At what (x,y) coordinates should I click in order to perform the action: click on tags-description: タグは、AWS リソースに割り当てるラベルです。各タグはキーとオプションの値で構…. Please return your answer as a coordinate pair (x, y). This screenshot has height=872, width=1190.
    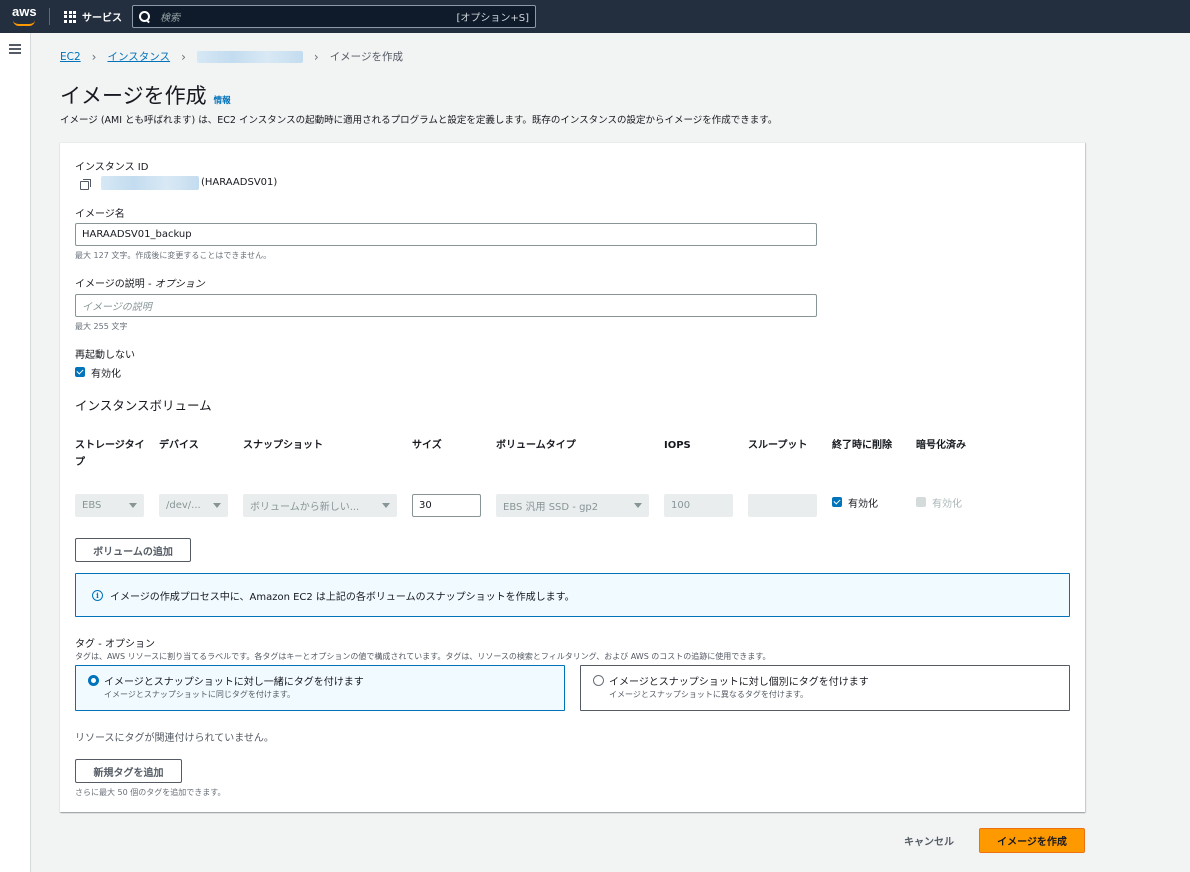
    Looking at the image, I should click on (423, 656).